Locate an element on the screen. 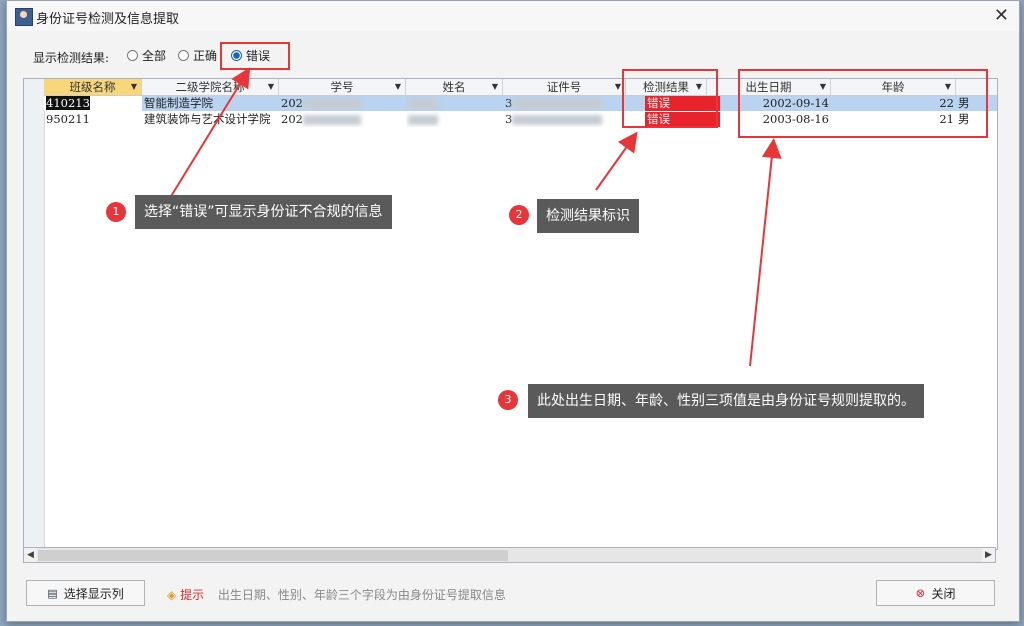  scroll-left-icon: ◀ is located at coordinates (30, 555).